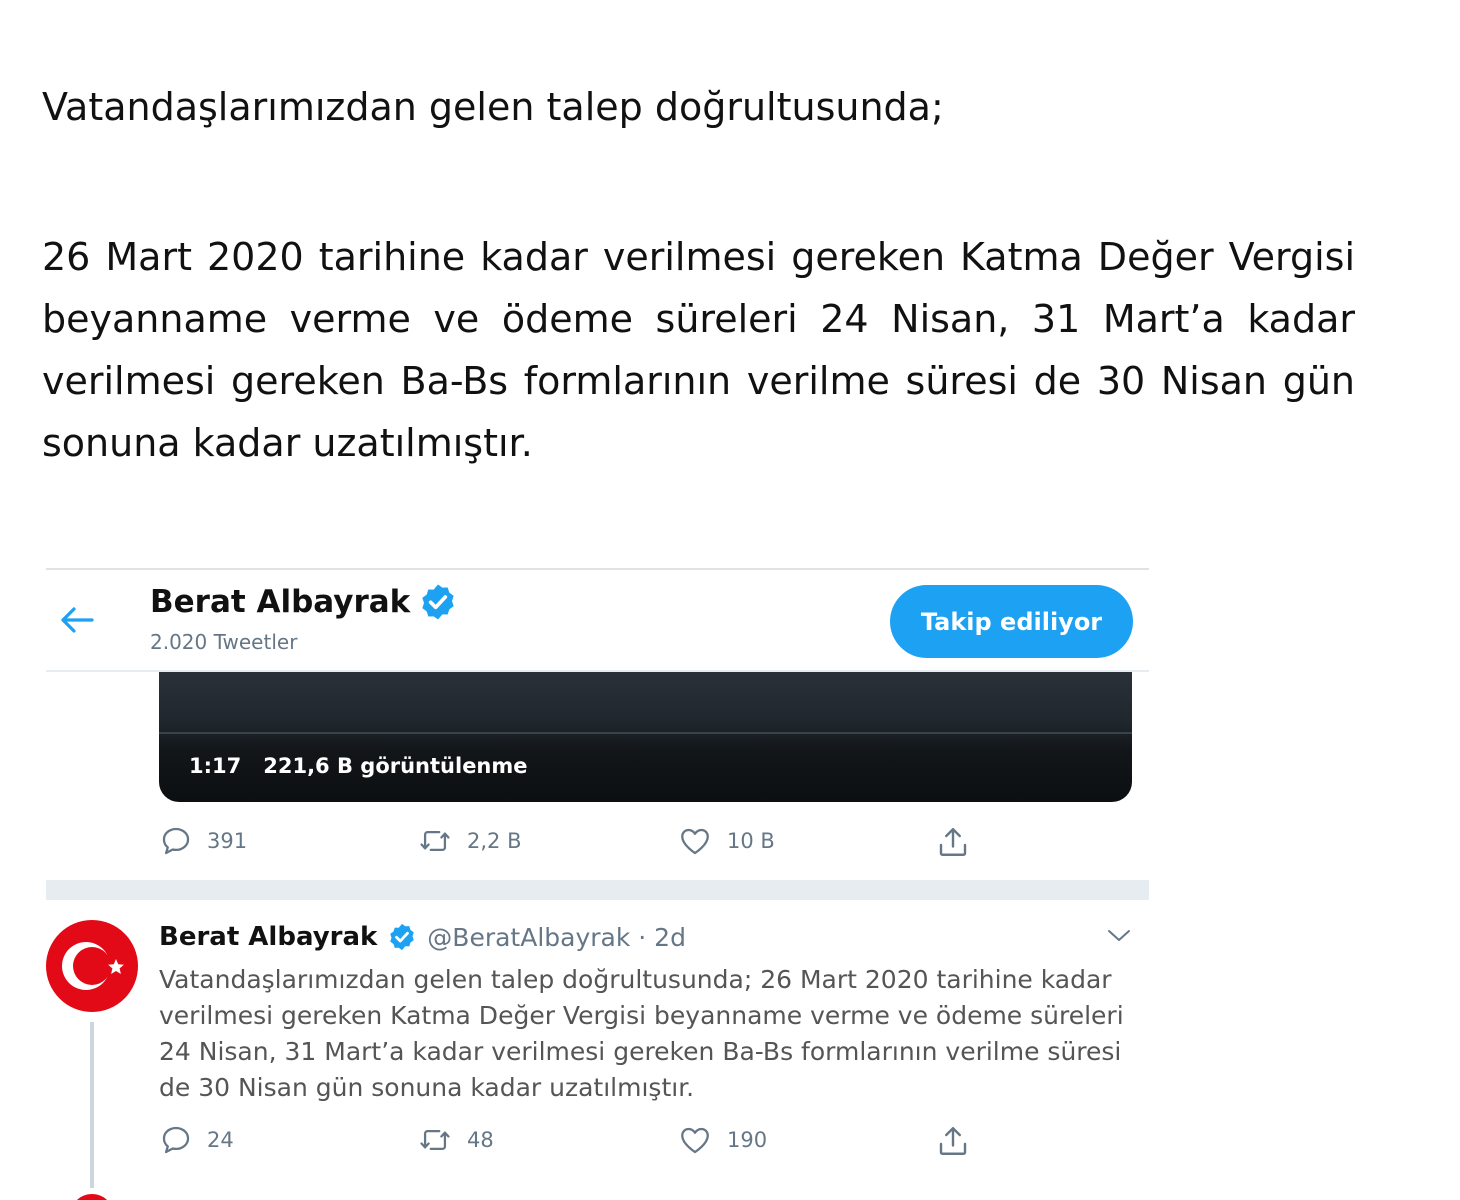 The width and height of the screenshot is (1460, 1200). What do you see at coordinates (494, 841) in the screenshot?
I see `retweet-count: 2,2 B` at bounding box center [494, 841].